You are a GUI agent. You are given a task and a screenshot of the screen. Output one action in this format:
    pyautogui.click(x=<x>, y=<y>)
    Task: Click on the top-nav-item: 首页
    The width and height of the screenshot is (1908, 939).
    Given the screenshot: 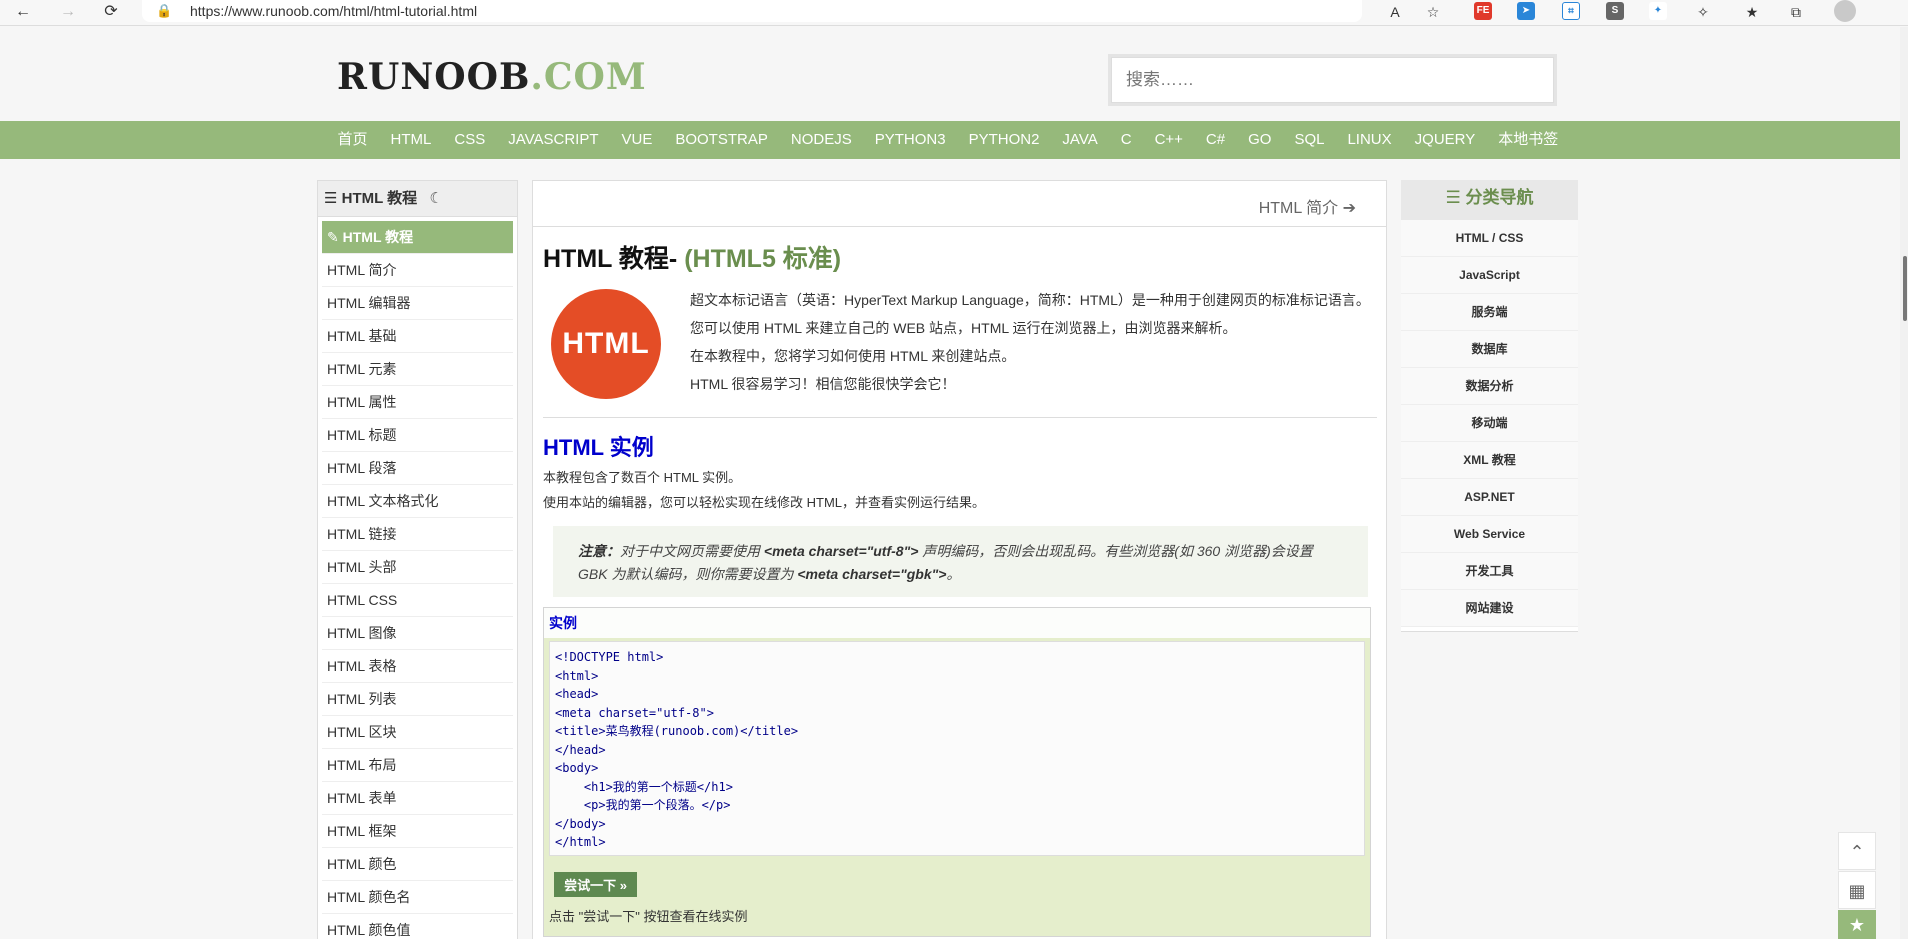 What is the action you would take?
    pyautogui.click(x=352, y=140)
    